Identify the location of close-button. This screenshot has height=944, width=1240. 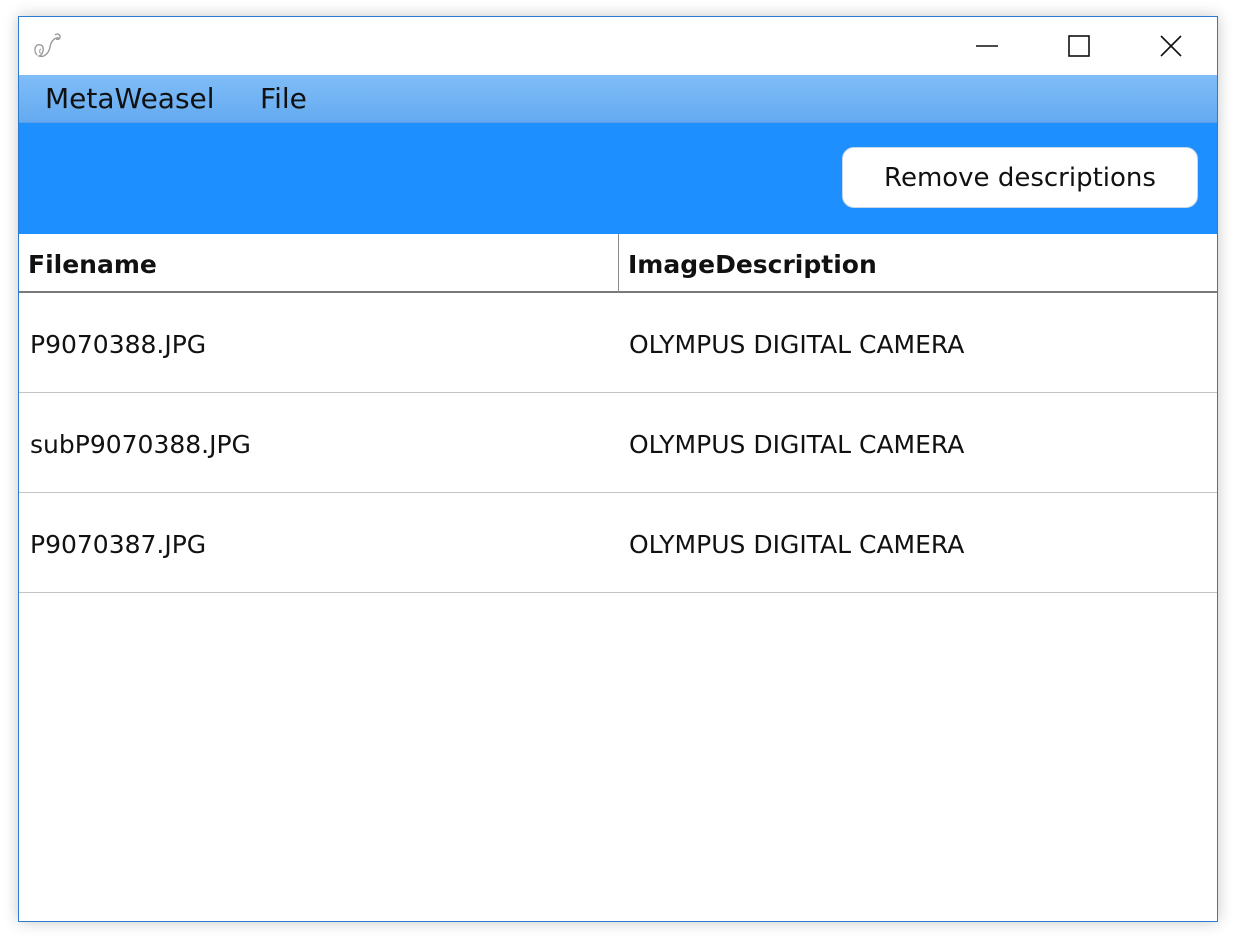
(1171, 46).